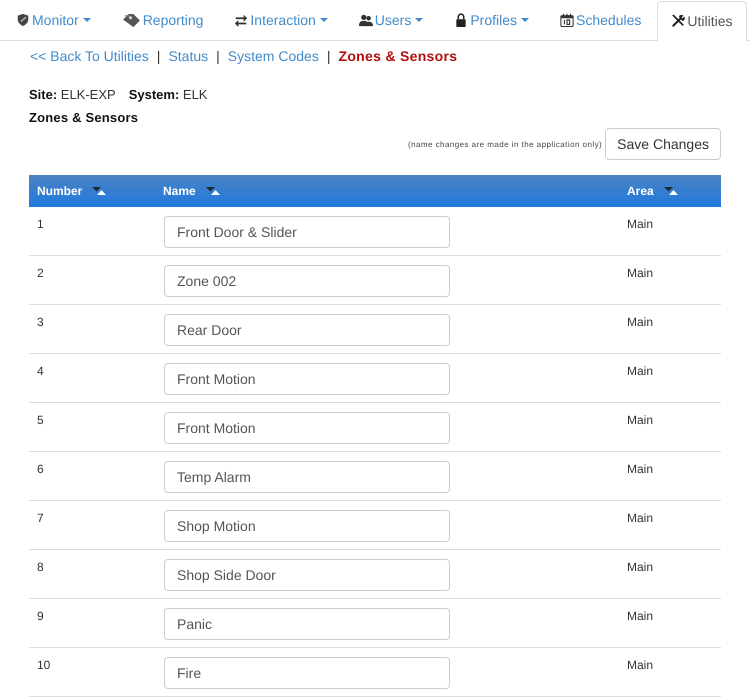  Describe the element at coordinates (702, 21) in the screenshot. I see `nav-tab: Utilities` at that location.